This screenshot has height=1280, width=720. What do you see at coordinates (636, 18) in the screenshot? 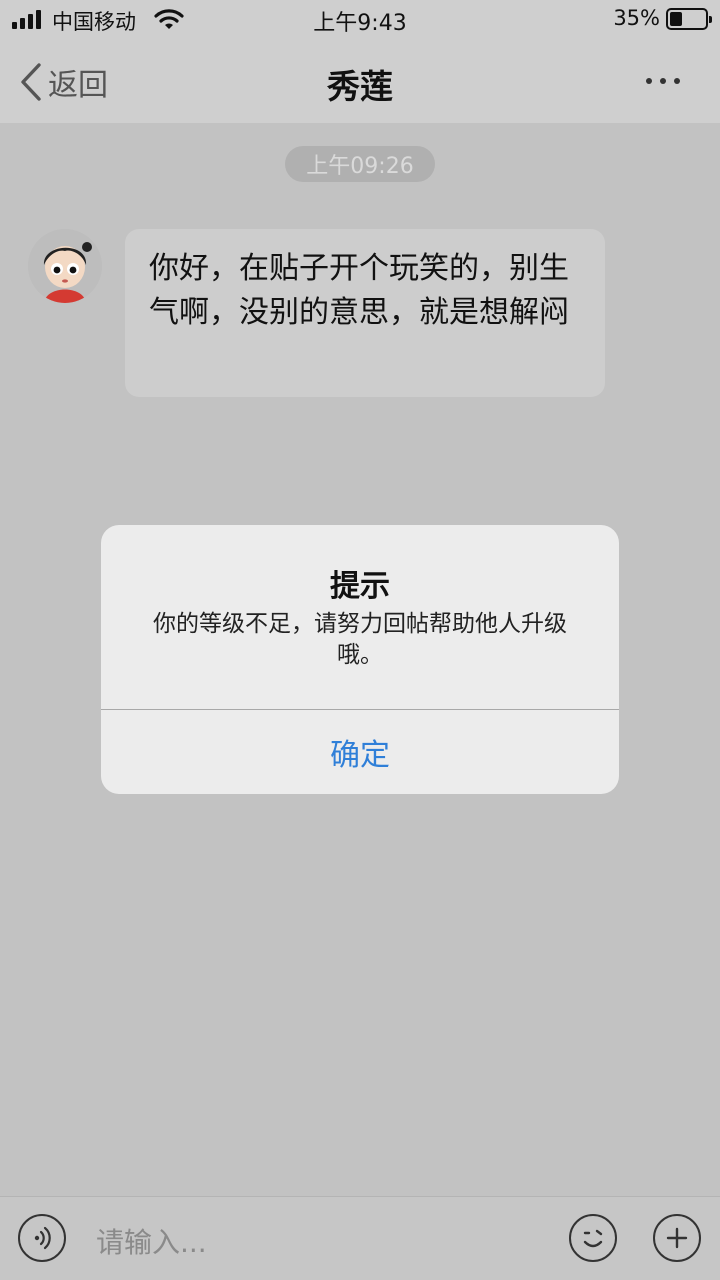
I see `battery-percent: 35%` at bounding box center [636, 18].